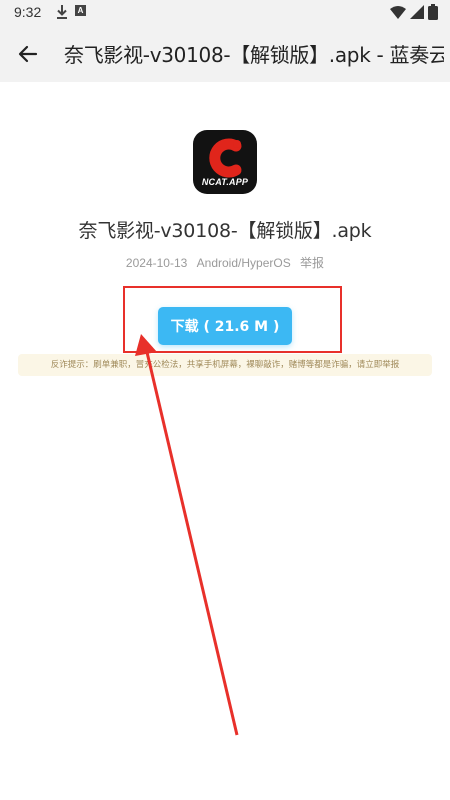  I want to click on app-bar: 奈飞影视-v30108-【解锁版】.apk - 蓝奏云, so click(225, 54).